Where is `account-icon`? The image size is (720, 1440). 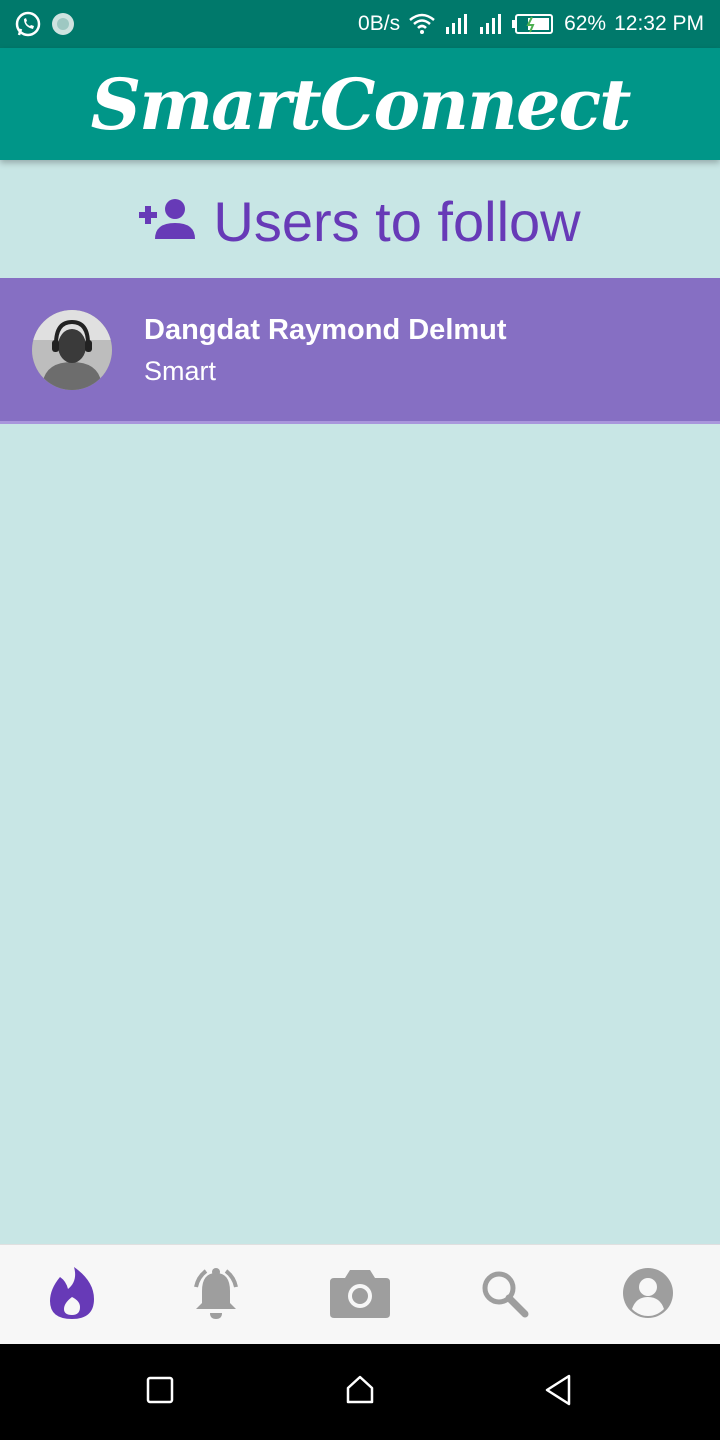 account-icon is located at coordinates (648, 1295).